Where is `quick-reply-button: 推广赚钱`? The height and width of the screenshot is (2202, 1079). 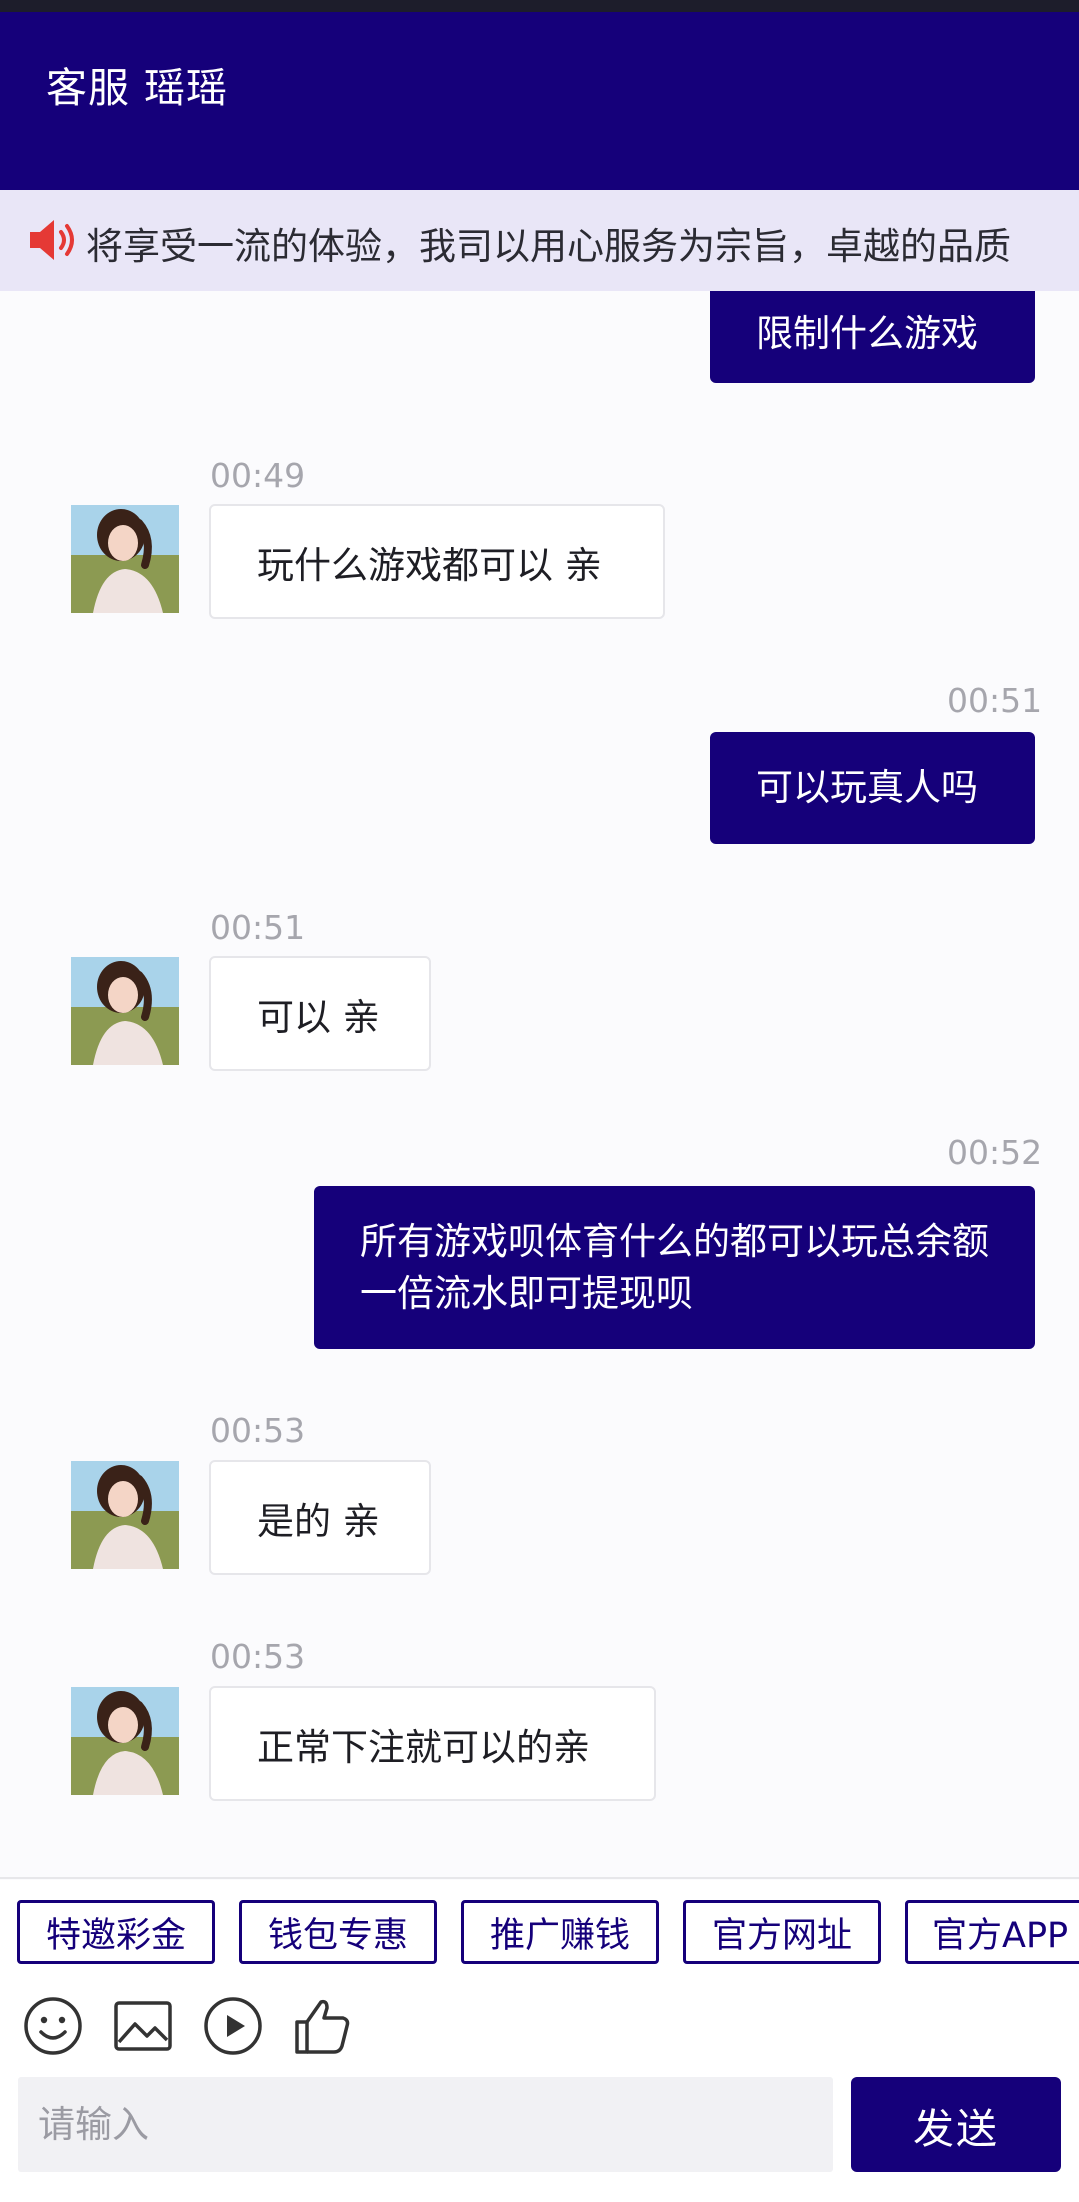
quick-reply-button: 推广赚钱 is located at coordinates (560, 1932).